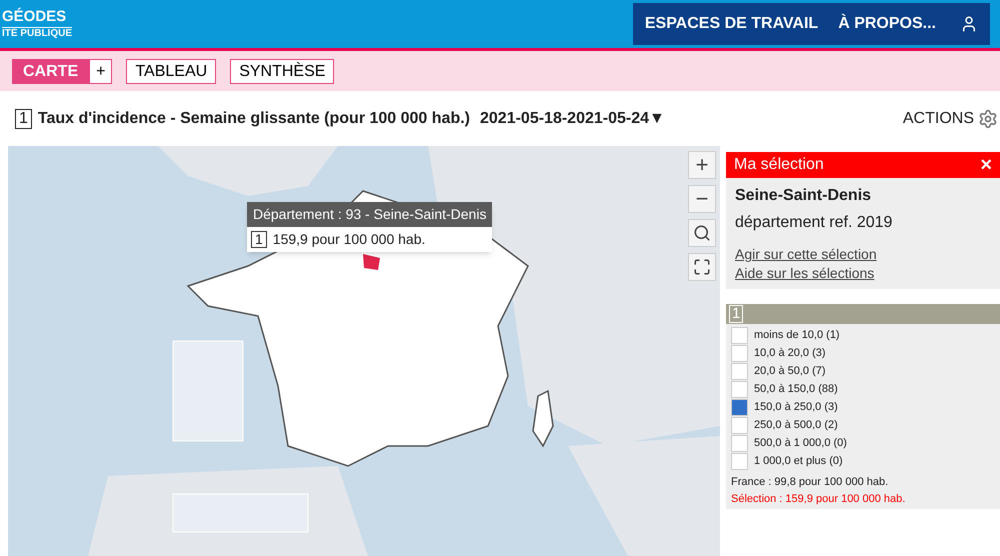 The width and height of the screenshot is (1000, 556). I want to click on search-button, so click(702, 233).